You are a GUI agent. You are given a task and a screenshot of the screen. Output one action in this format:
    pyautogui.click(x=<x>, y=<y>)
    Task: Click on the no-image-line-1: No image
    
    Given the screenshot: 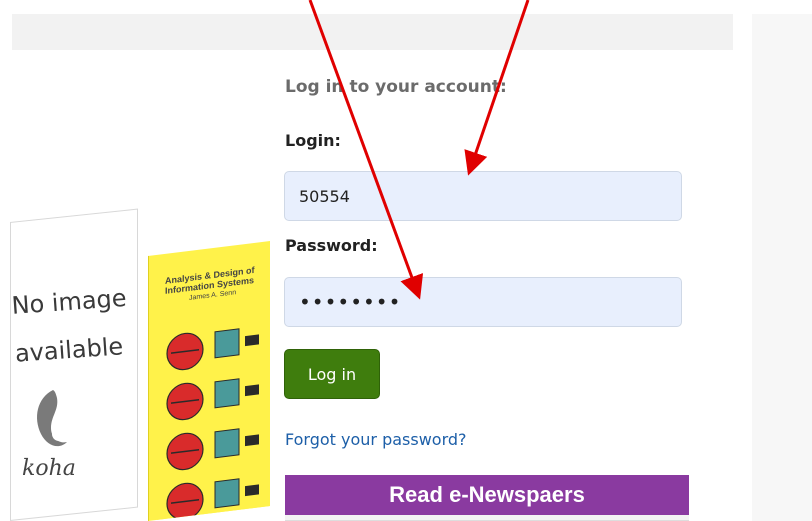 What is the action you would take?
    pyautogui.click(x=69, y=301)
    